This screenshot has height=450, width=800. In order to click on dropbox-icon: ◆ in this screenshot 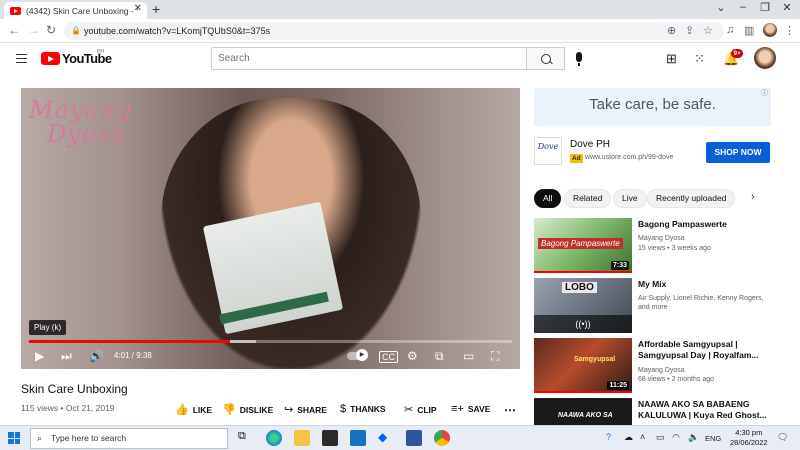, I will do `click(386, 438)`.